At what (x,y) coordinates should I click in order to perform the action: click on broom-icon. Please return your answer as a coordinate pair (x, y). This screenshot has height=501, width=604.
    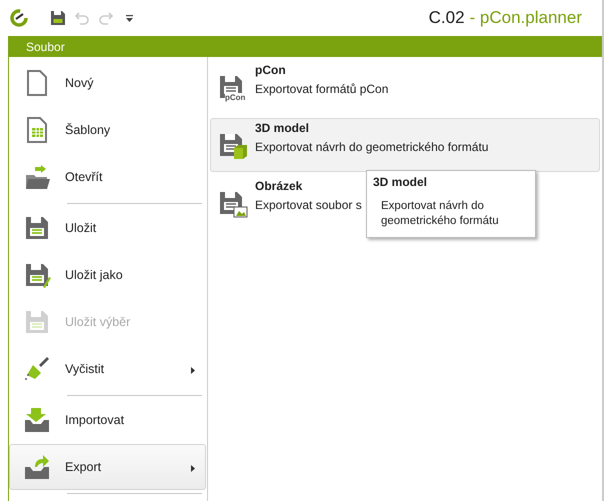
    Looking at the image, I should click on (37, 369).